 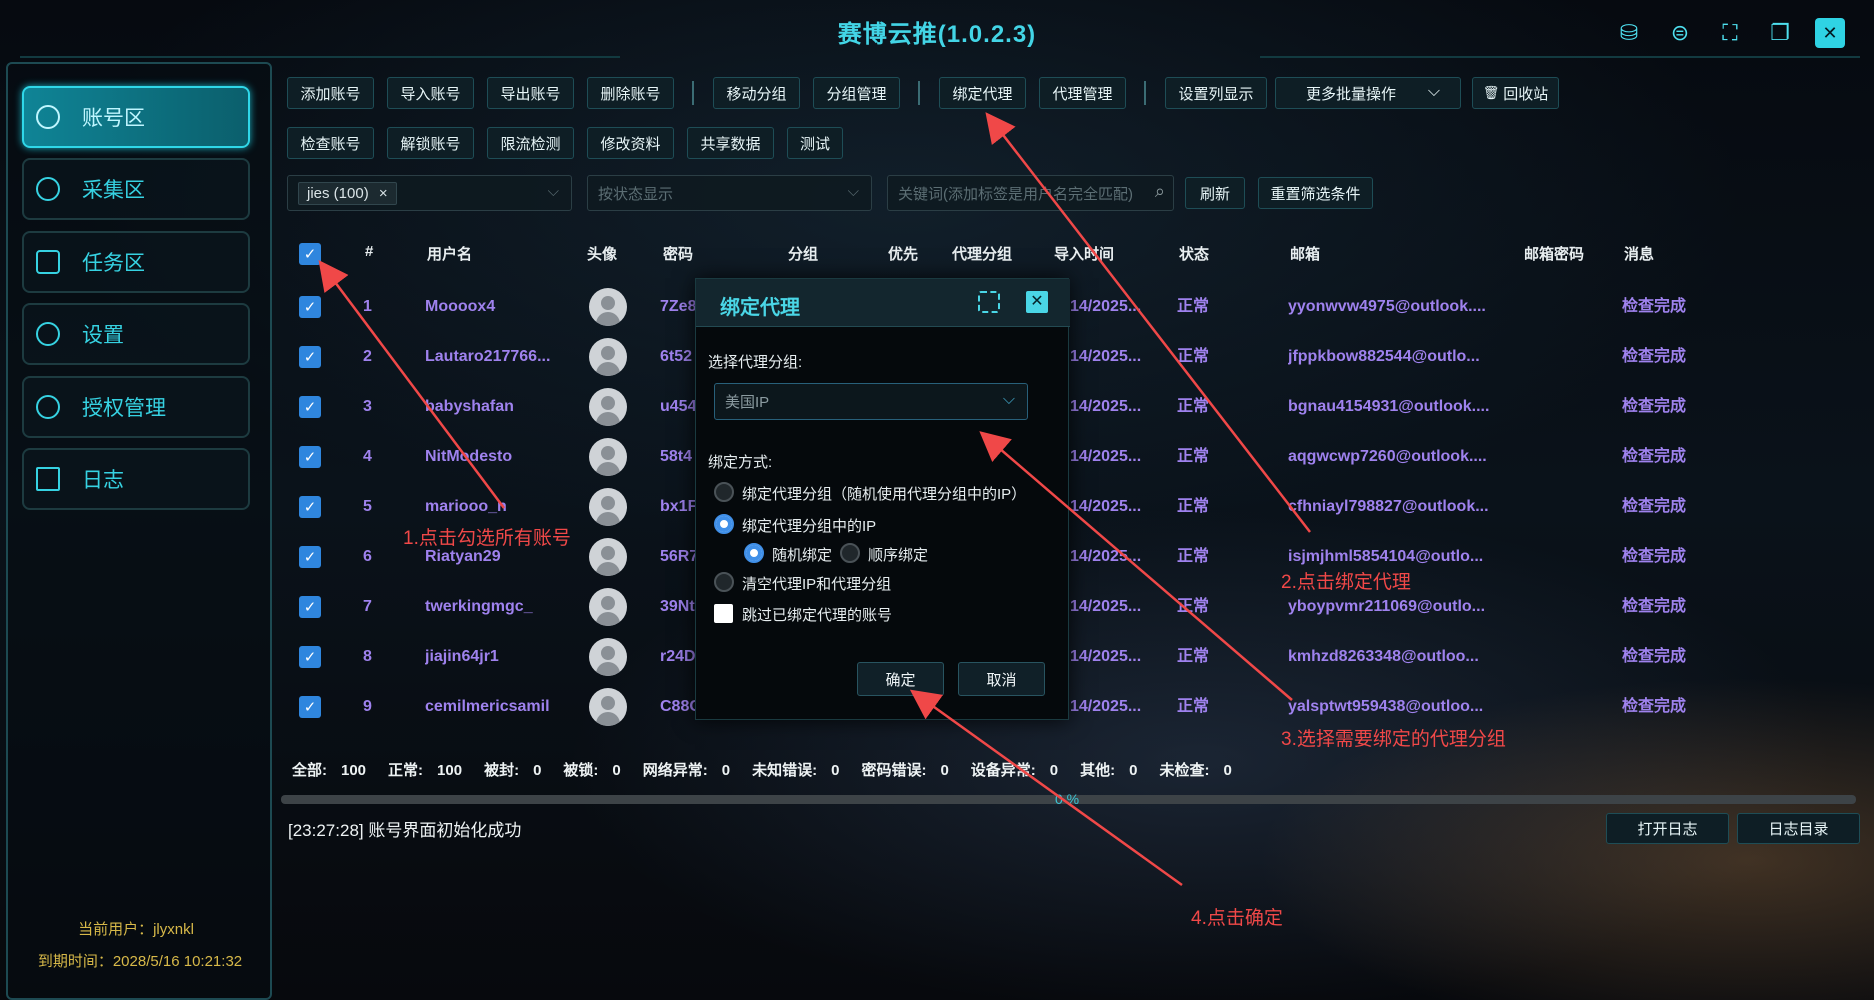 What do you see at coordinates (1237, 918) in the screenshot?
I see `annotation-step-4: 4.点击确定` at bounding box center [1237, 918].